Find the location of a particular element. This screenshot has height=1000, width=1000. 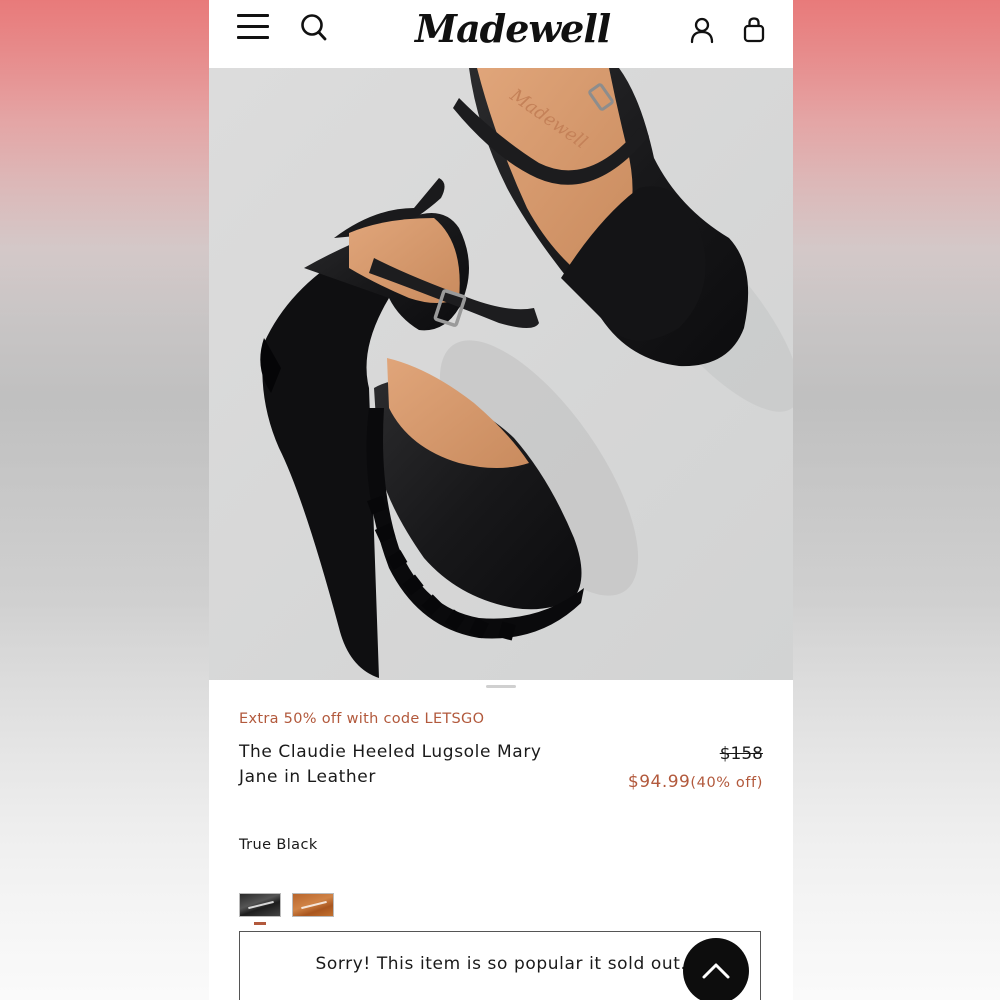

original-price: $158 is located at coordinates (741, 754).